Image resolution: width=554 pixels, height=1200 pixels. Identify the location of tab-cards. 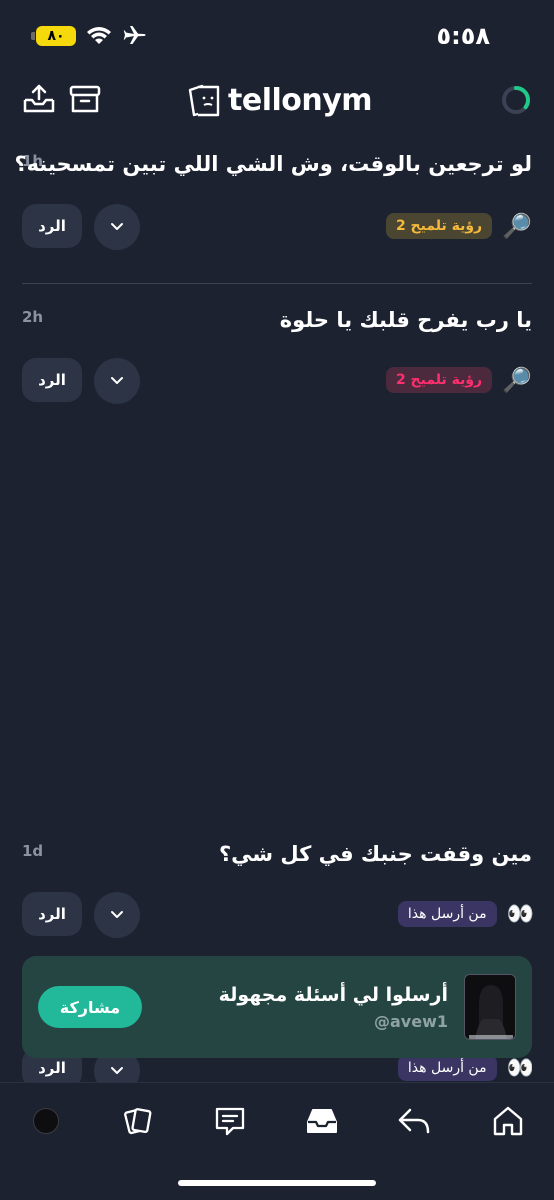
(138, 1121).